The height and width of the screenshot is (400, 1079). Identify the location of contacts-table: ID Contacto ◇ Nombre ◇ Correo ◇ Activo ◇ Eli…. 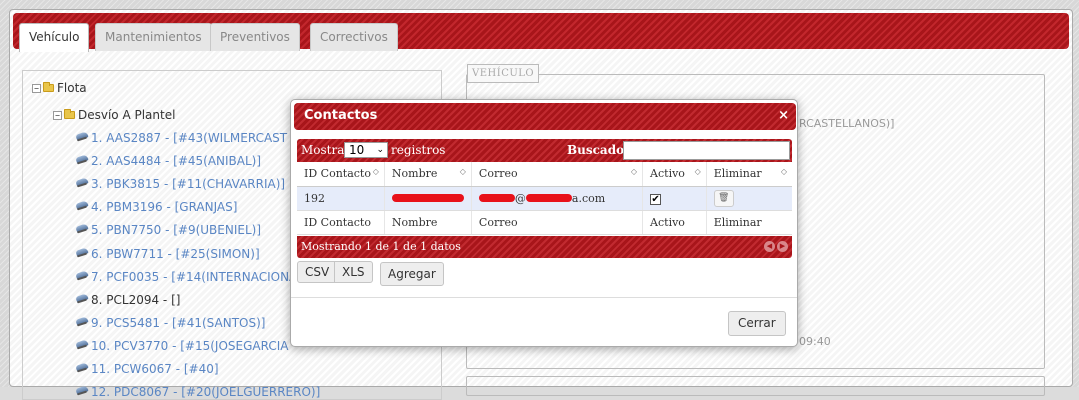
(544, 198).